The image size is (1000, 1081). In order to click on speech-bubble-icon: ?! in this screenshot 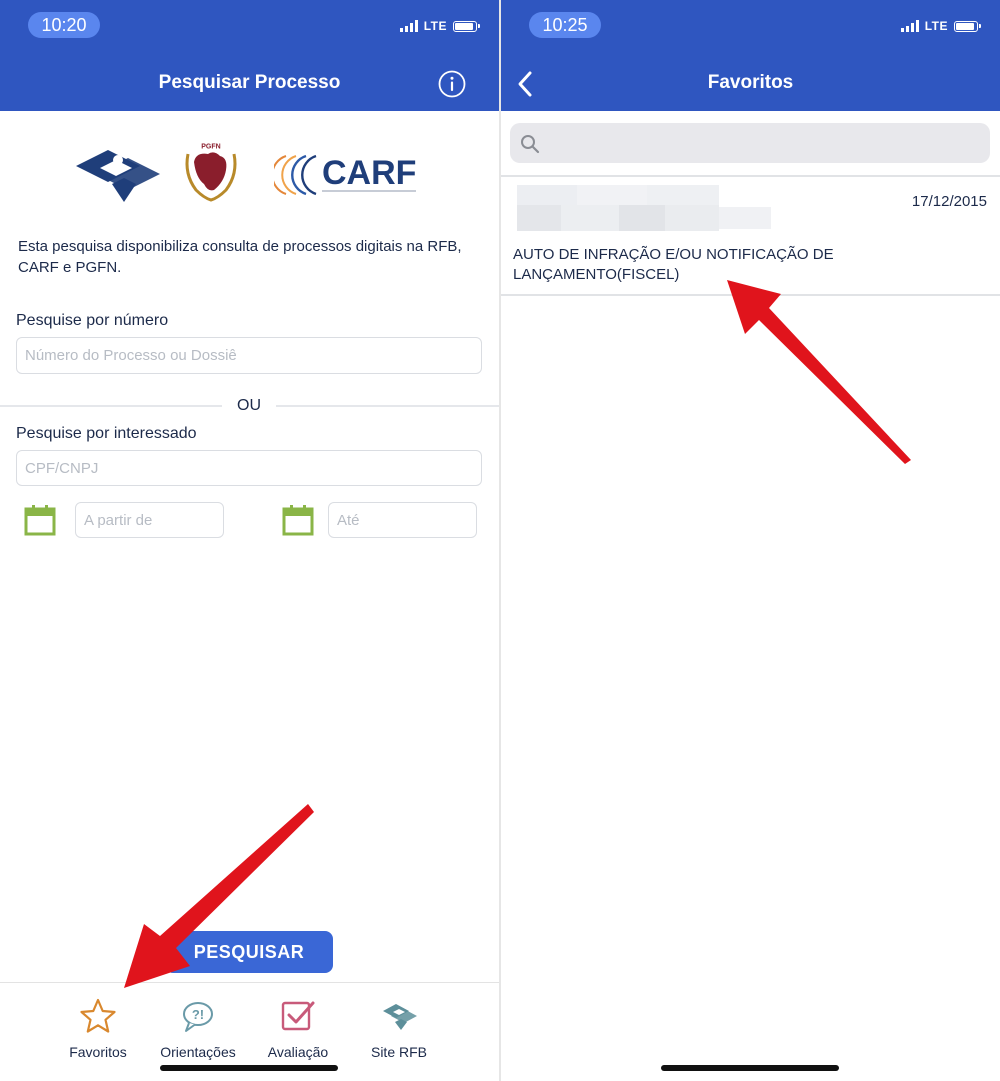, I will do `click(198, 1017)`.